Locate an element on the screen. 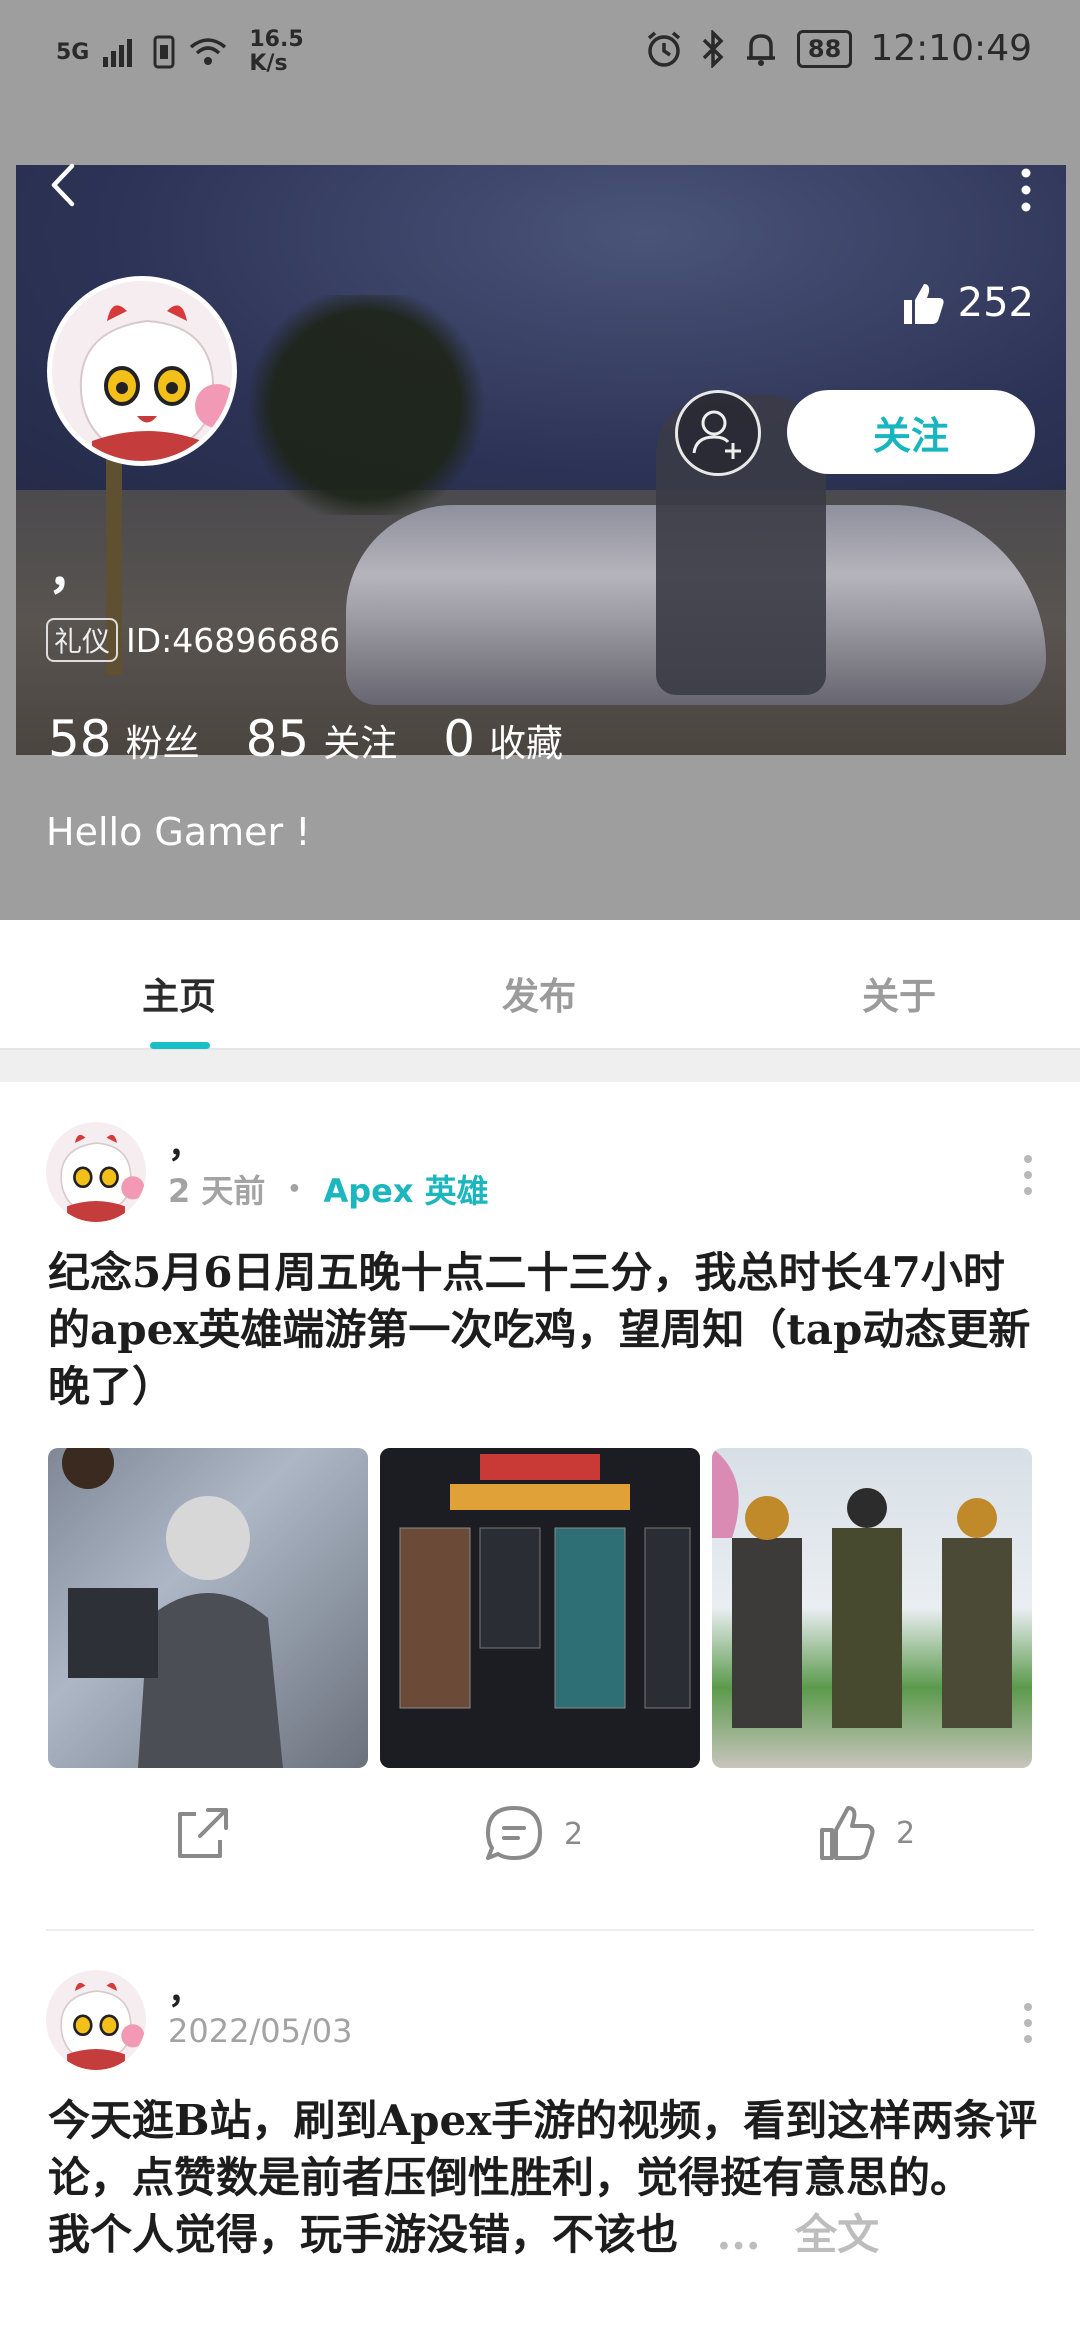 This screenshot has width=1080, height=2340. alarm-icon is located at coordinates (664, 49).